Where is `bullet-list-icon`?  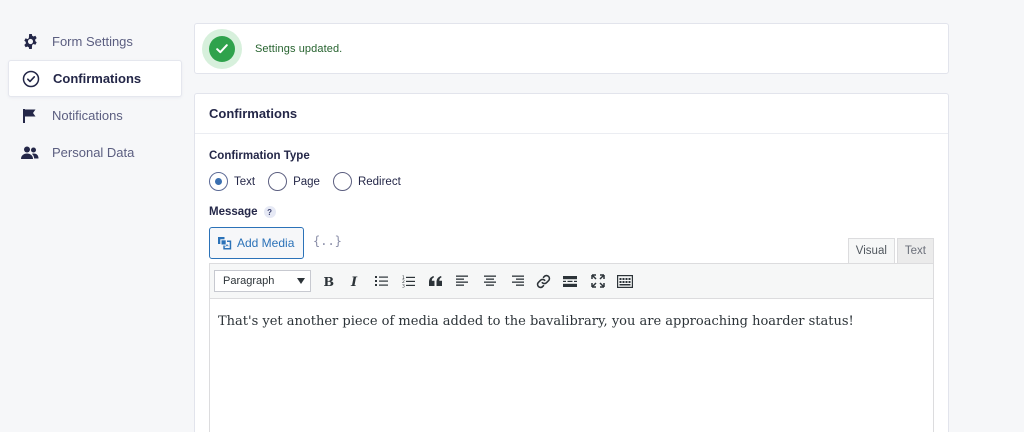 bullet-list-icon is located at coordinates (381, 281).